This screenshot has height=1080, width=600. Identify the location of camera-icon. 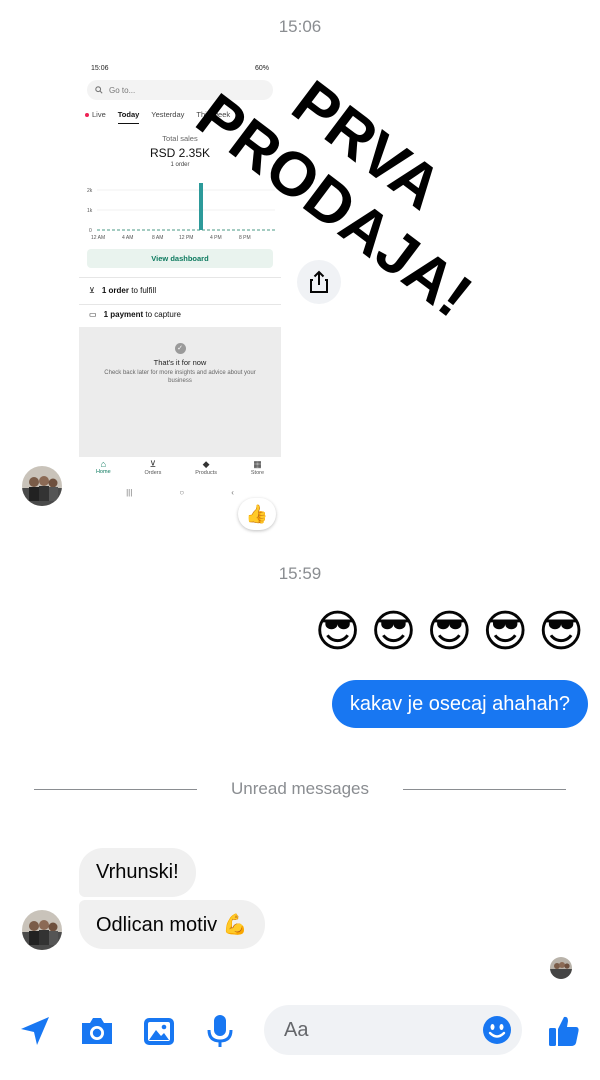
(97, 1031).